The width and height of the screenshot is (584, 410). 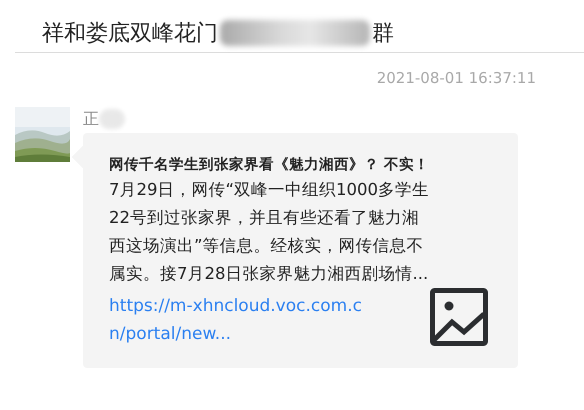 I want to click on image-icon, so click(x=459, y=317).